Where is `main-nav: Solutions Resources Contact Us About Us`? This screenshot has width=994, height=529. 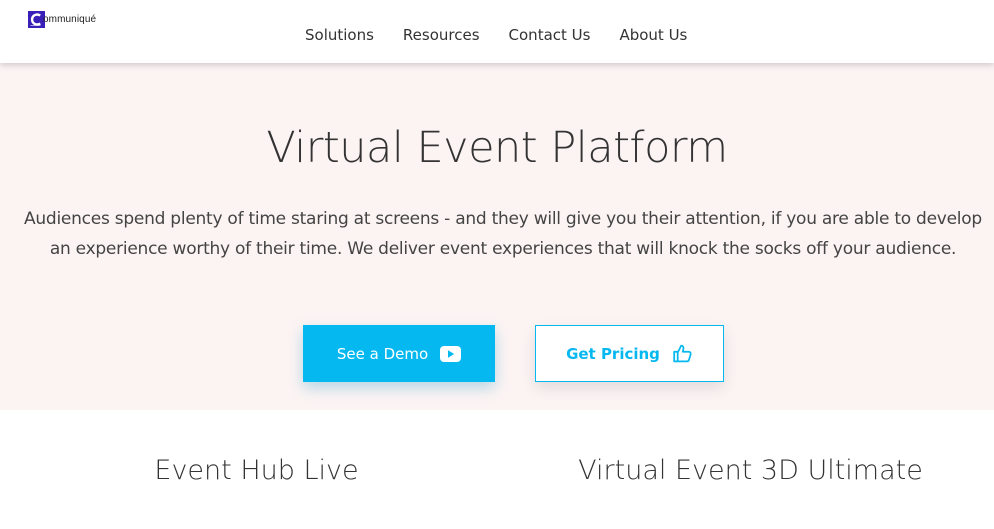 main-nav: Solutions Resources Contact Us About Us is located at coordinates (510, 35).